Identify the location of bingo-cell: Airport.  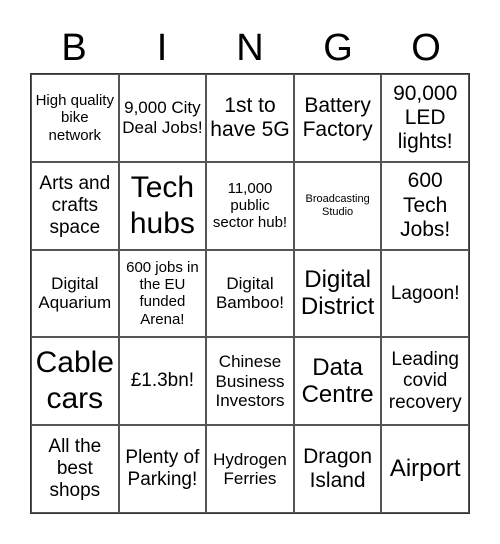
(425, 469).